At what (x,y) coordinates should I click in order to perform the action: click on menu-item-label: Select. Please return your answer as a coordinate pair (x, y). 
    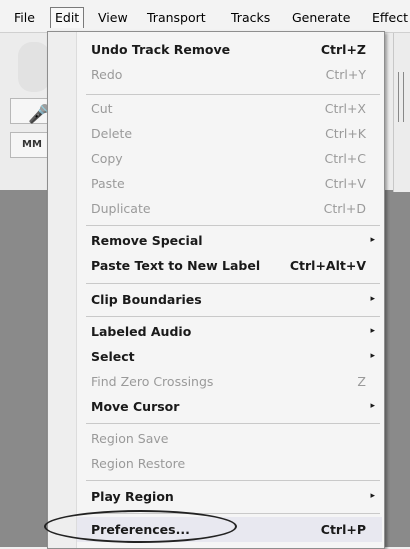
    Looking at the image, I should click on (113, 356).